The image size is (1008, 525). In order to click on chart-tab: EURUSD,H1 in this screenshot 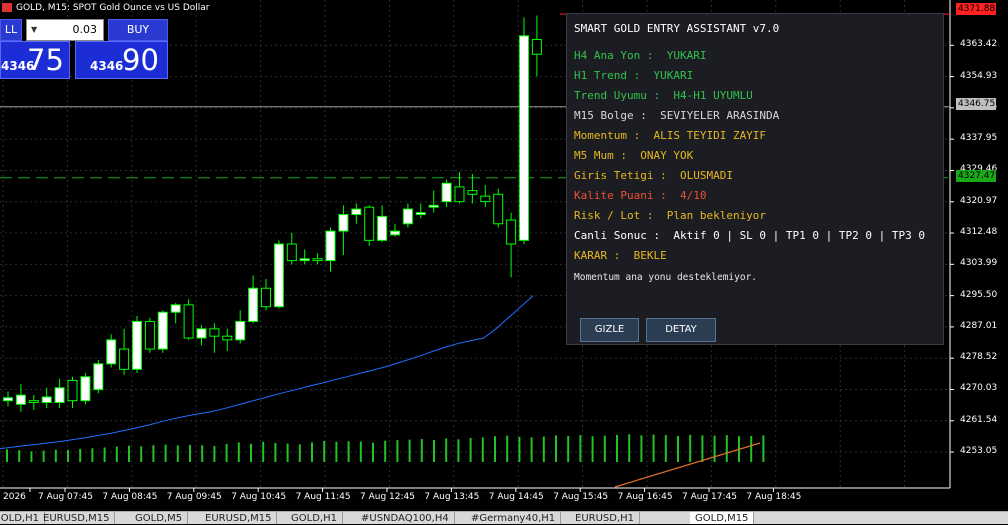, I will do `click(605, 518)`.